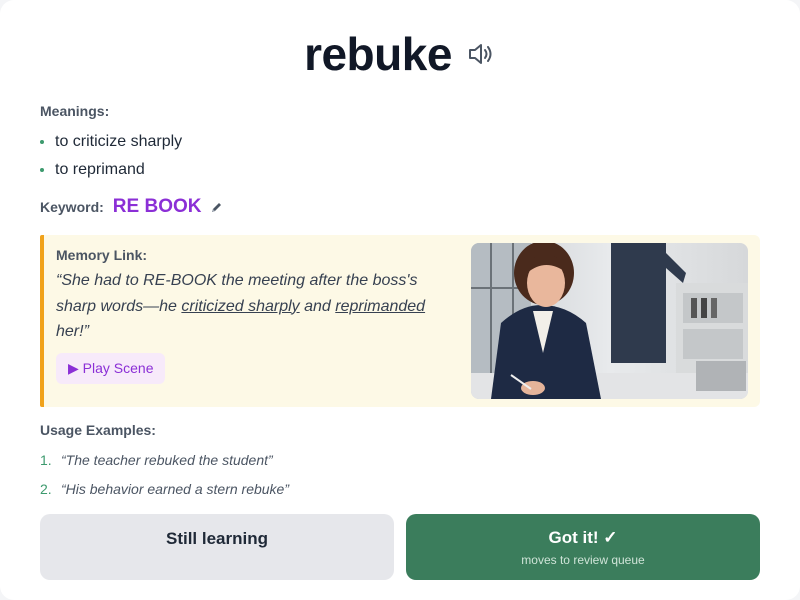 Image resolution: width=800 pixels, height=600 pixels. I want to click on memory-link-label: Memory Link:, so click(102, 255).